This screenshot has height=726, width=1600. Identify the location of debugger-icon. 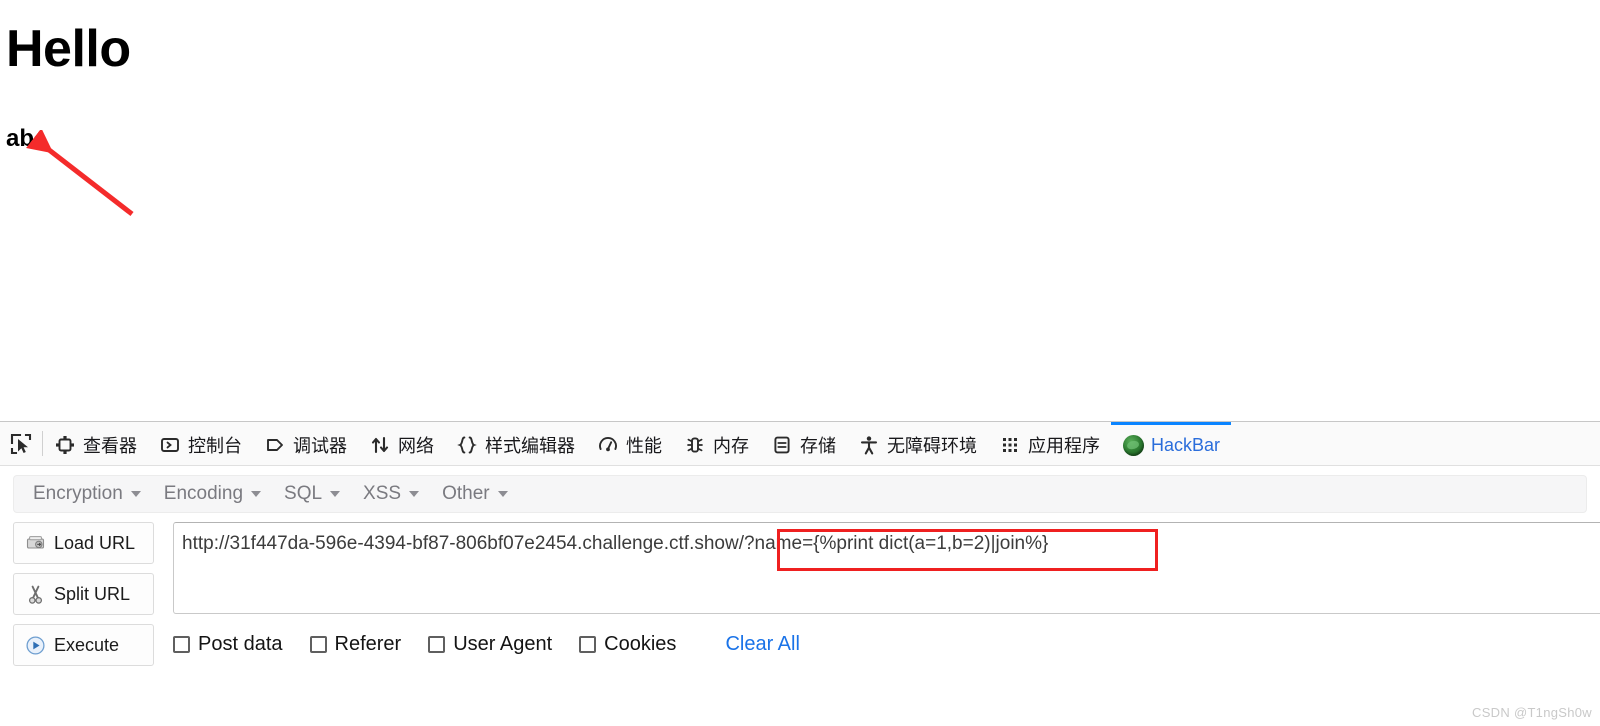
(275, 445).